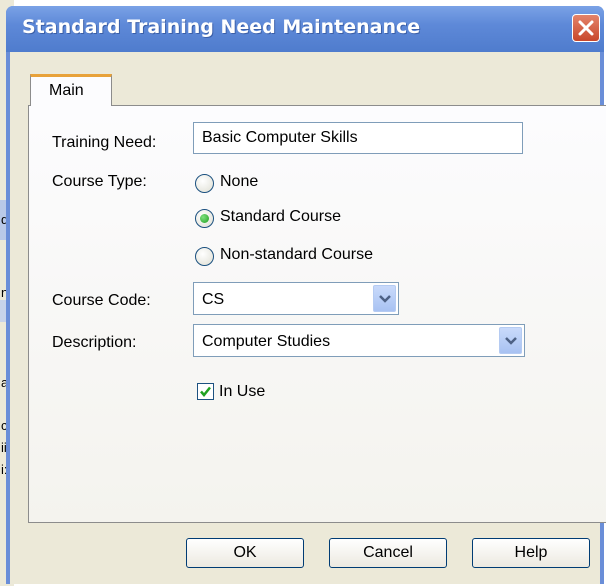 This screenshot has width=606, height=586. What do you see at coordinates (66, 90) in the screenshot?
I see `tab-main-label: Main` at bounding box center [66, 90].